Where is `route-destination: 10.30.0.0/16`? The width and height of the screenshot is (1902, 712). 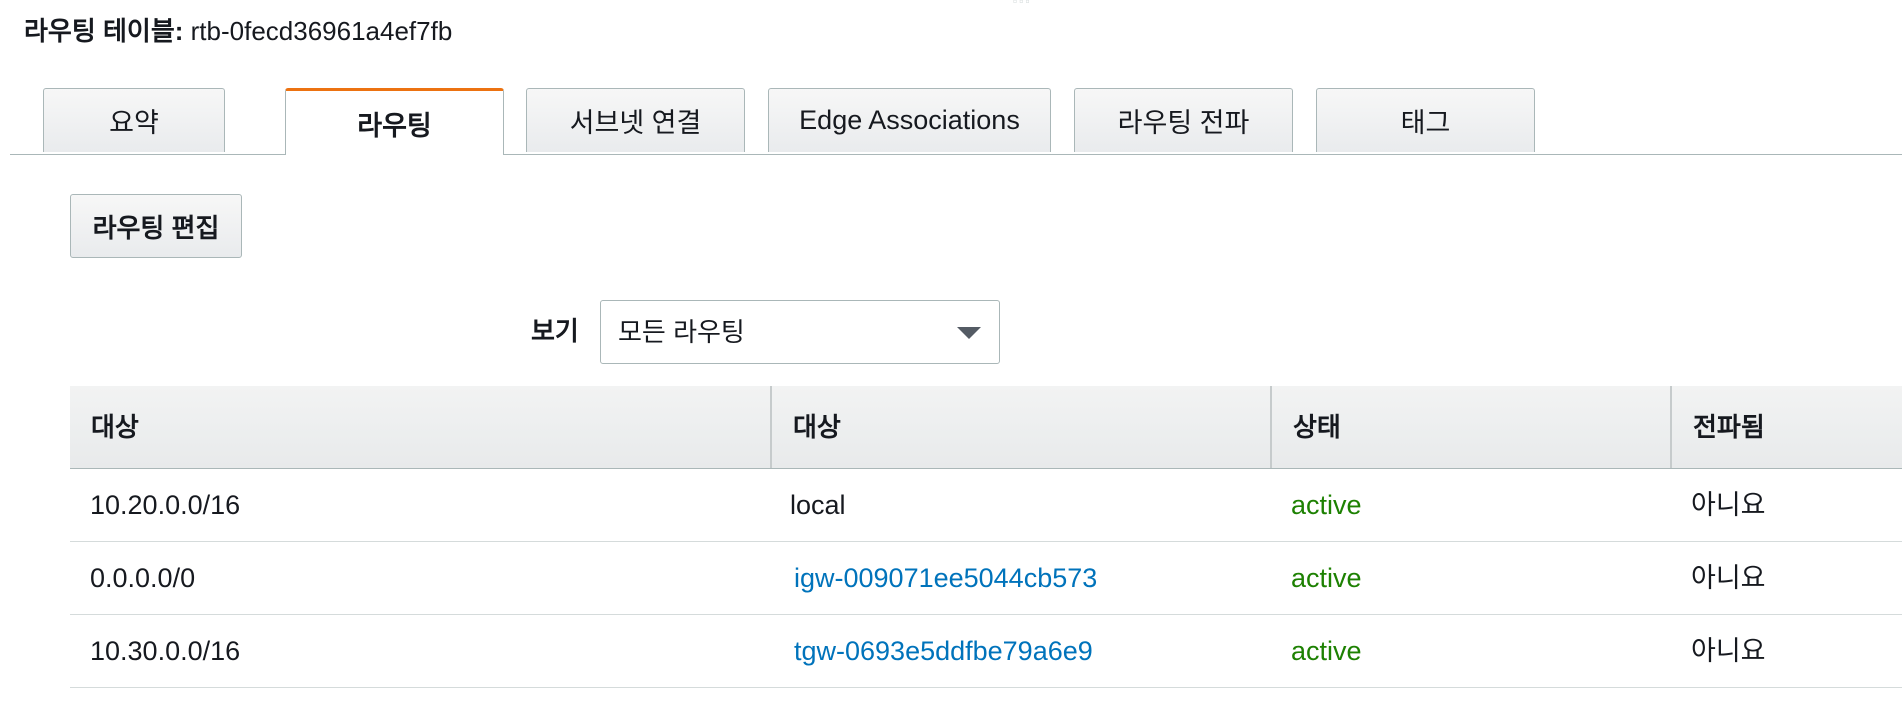
route-destination: 10.30.0.0/16 is located at coordinates (165, 651).